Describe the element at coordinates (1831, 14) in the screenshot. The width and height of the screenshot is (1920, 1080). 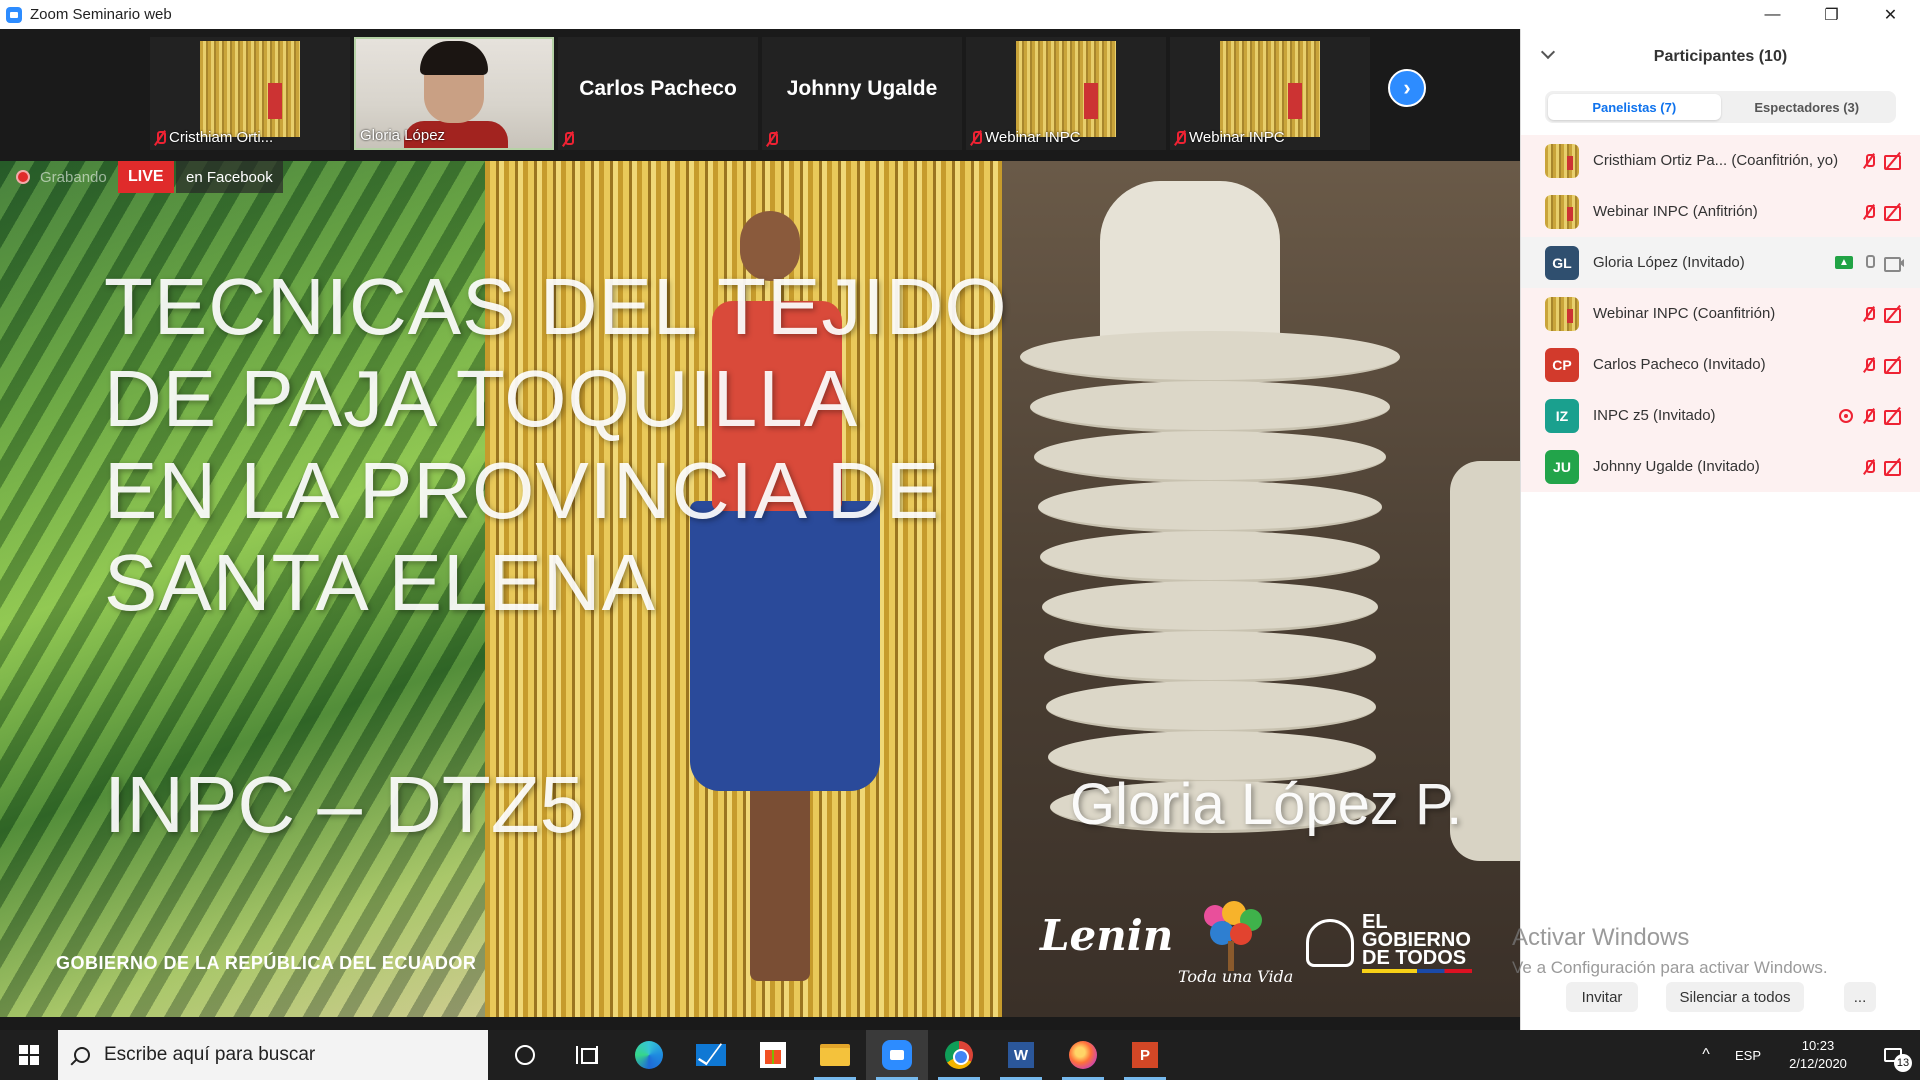
I see `restore-button: ❐` at that location.